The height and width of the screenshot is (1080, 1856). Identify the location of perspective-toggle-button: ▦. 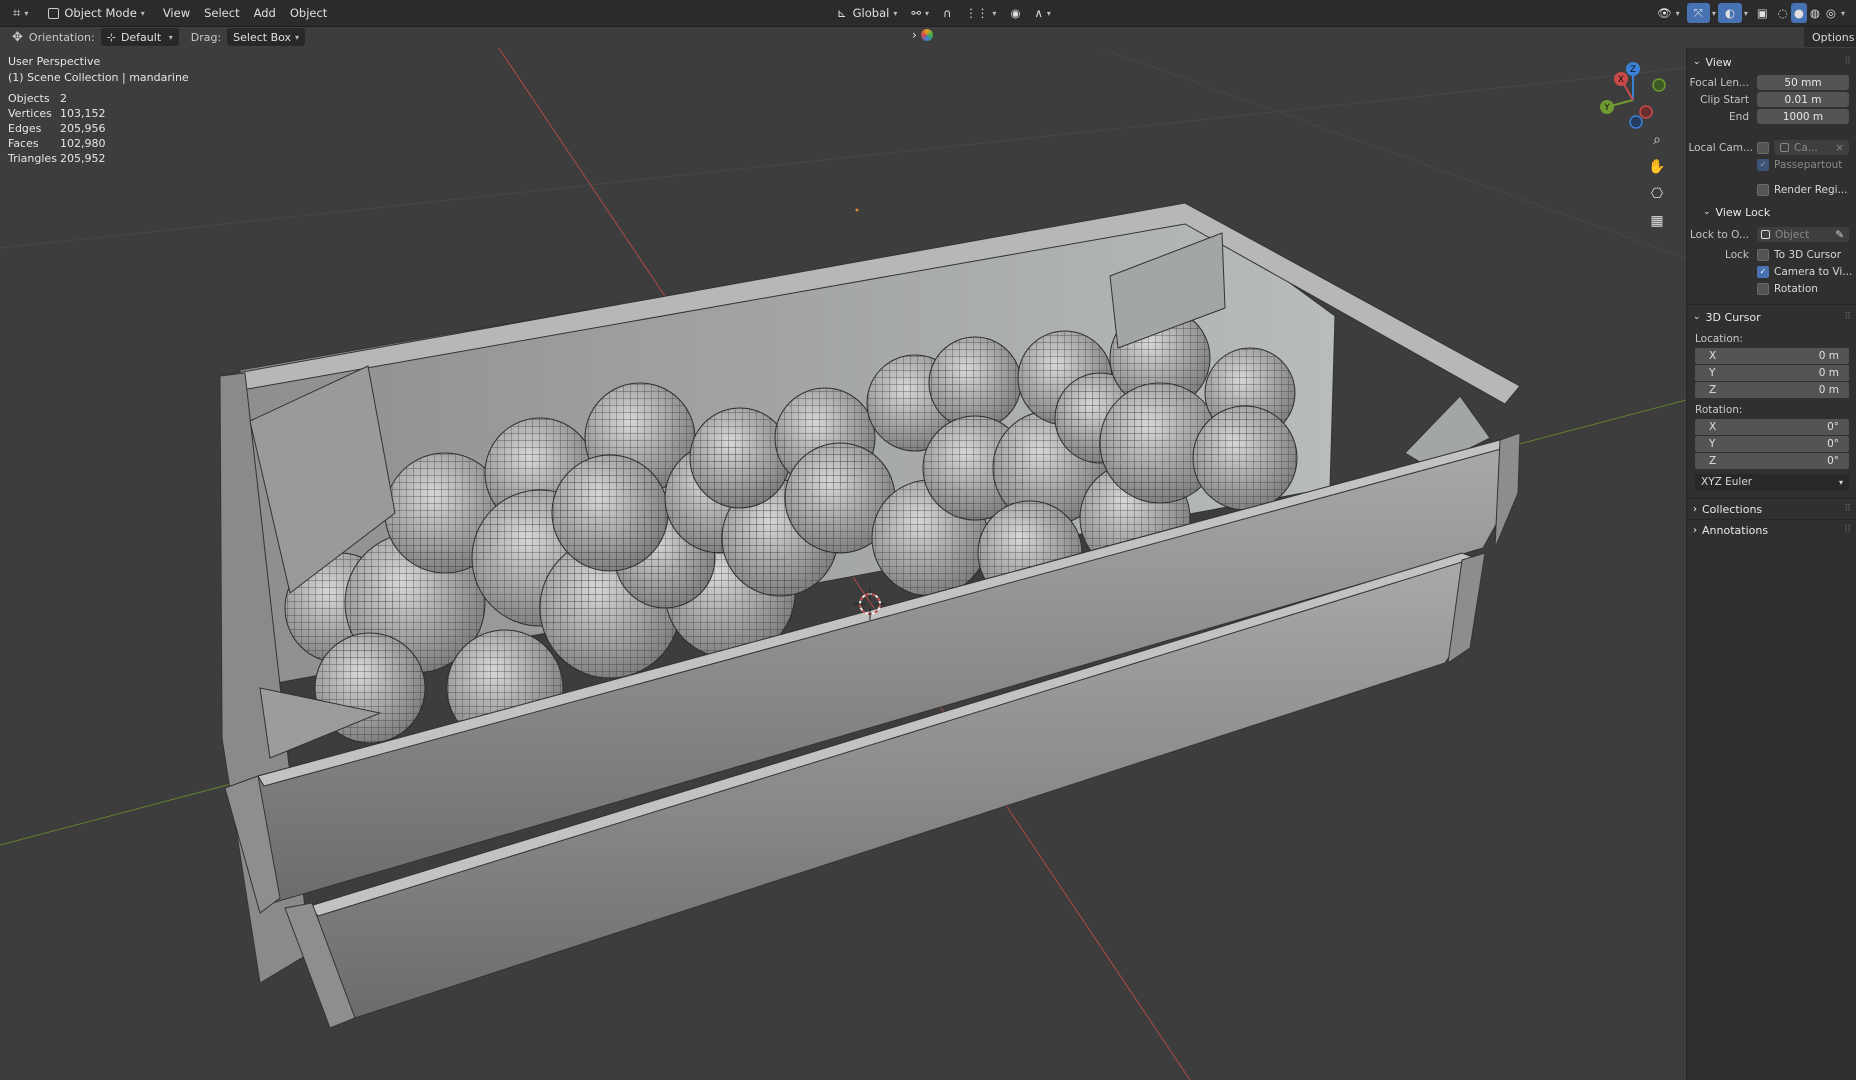
(1657, 221).